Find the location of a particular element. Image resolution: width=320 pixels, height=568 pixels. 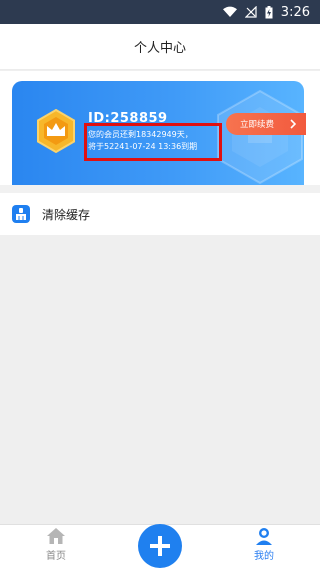

title-bar: 个人中心 is located at coordinates (160, 47).